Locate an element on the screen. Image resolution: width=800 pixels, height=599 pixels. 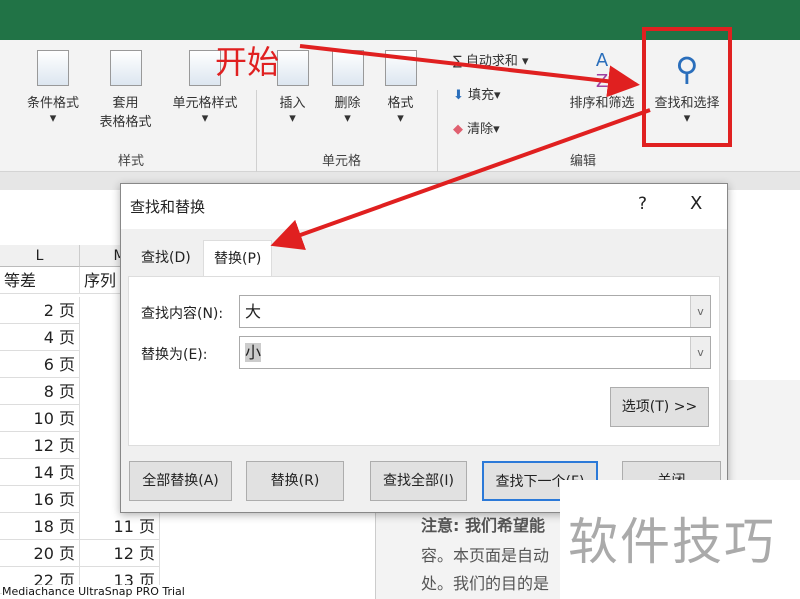
arrow-to-replace-tab is located at coordinates (460, 179).